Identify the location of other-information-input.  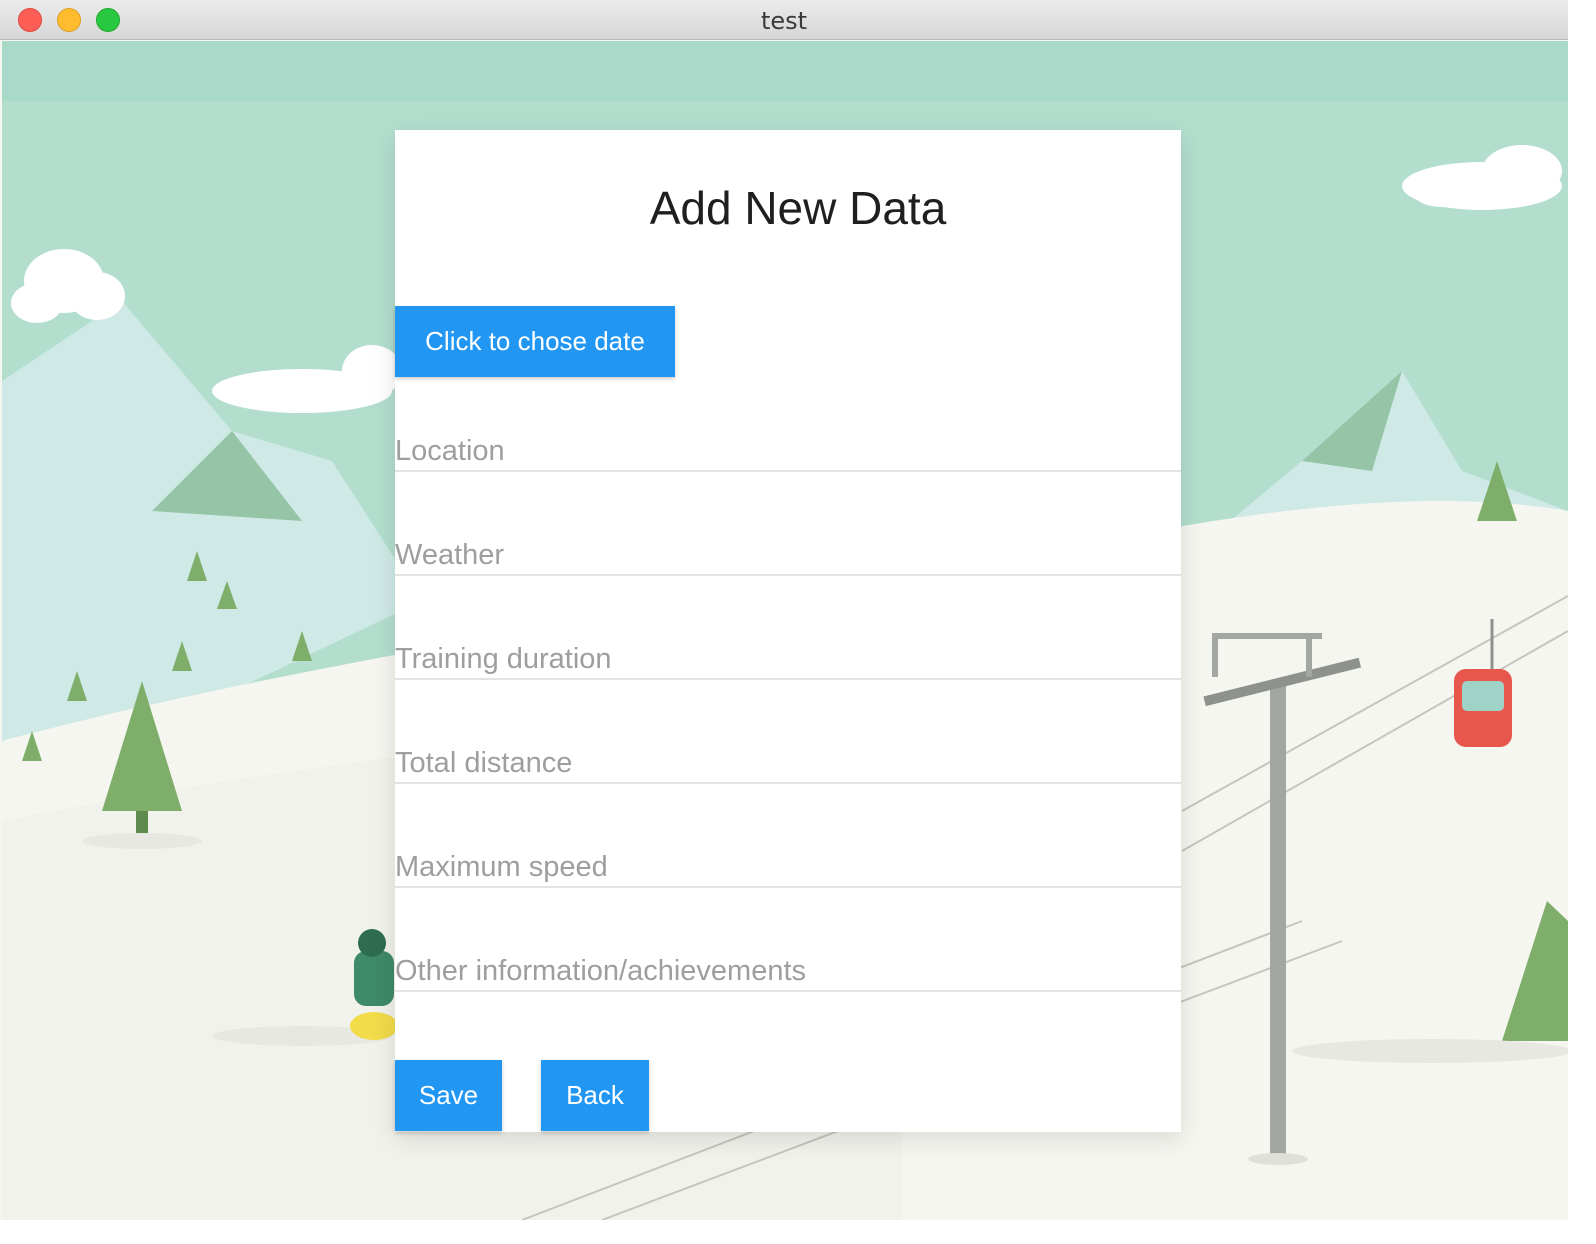
(788, 972).